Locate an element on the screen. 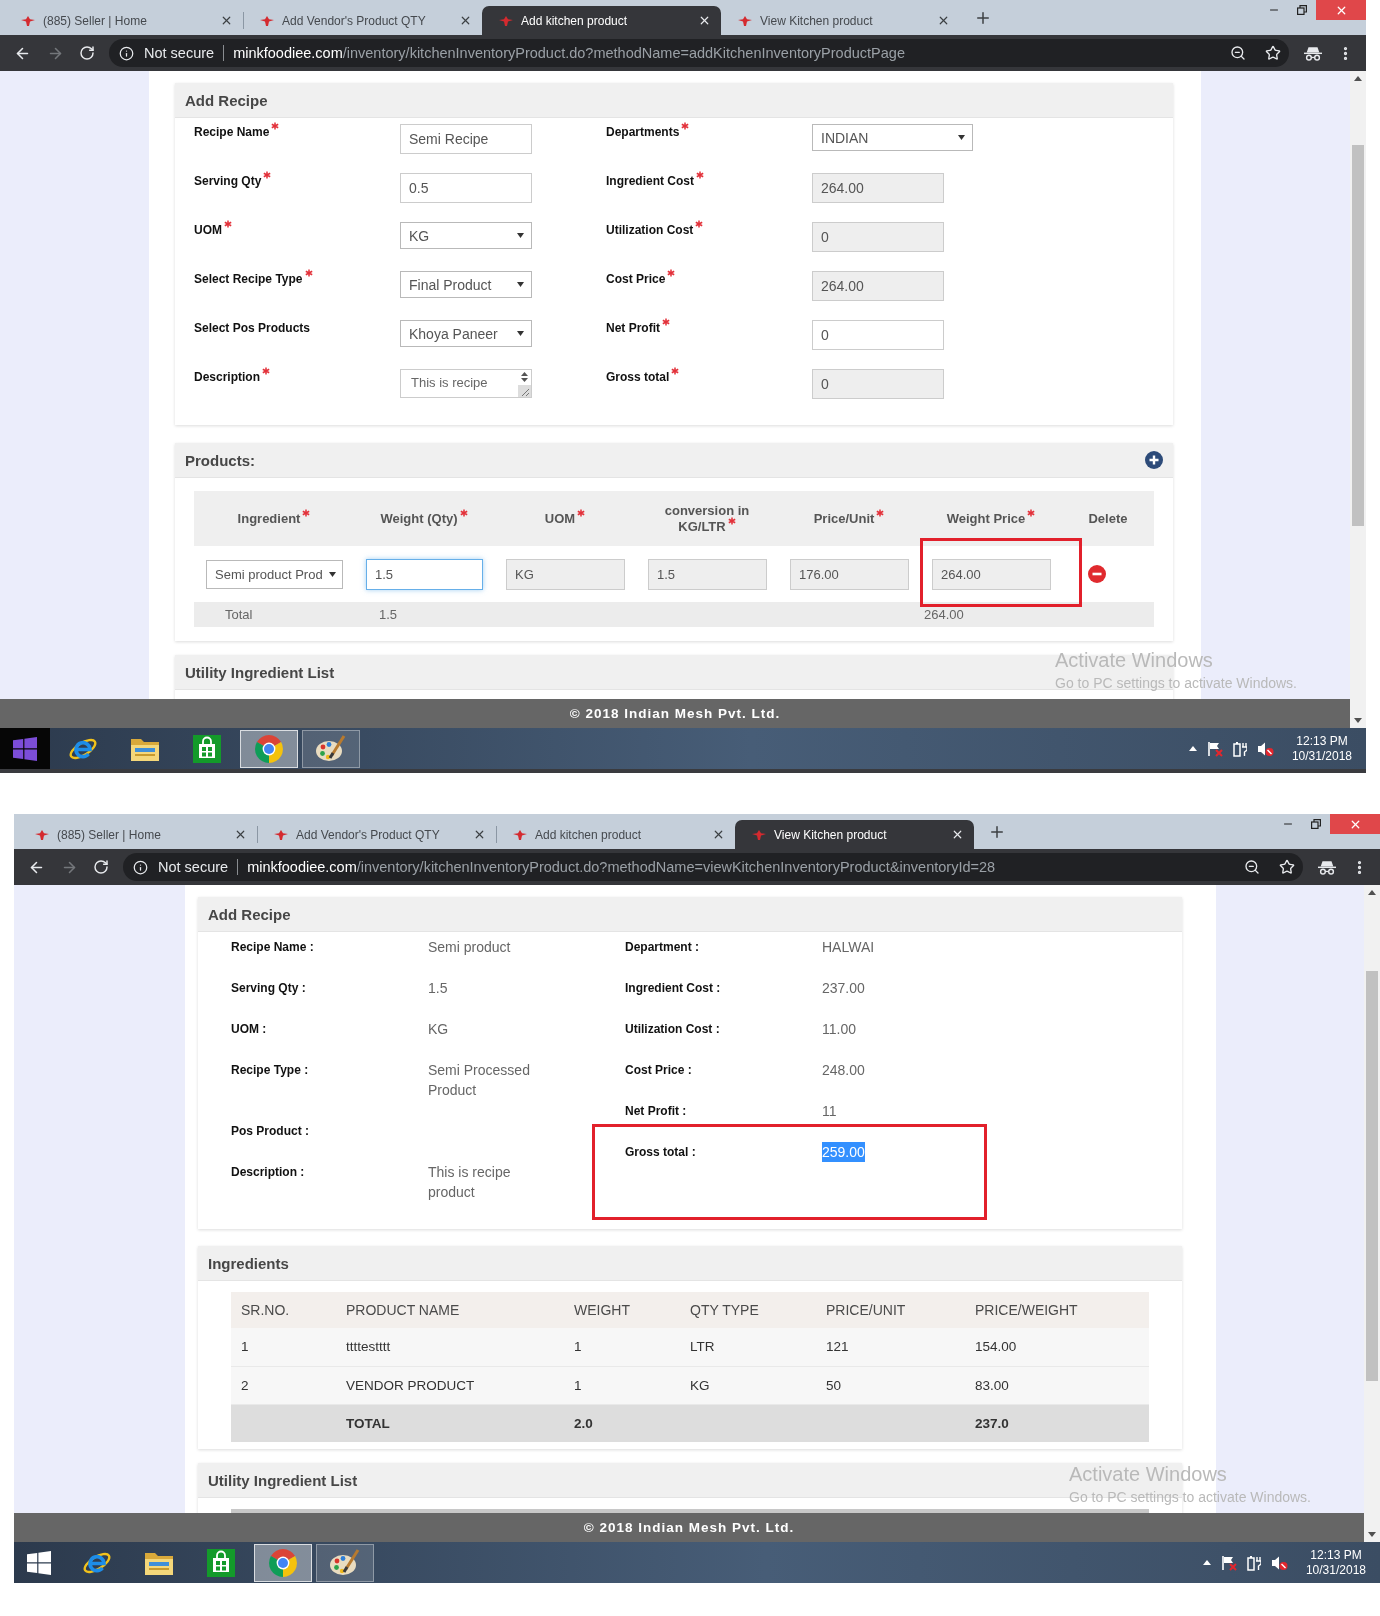  start-button is located at coordinates (25, 748).